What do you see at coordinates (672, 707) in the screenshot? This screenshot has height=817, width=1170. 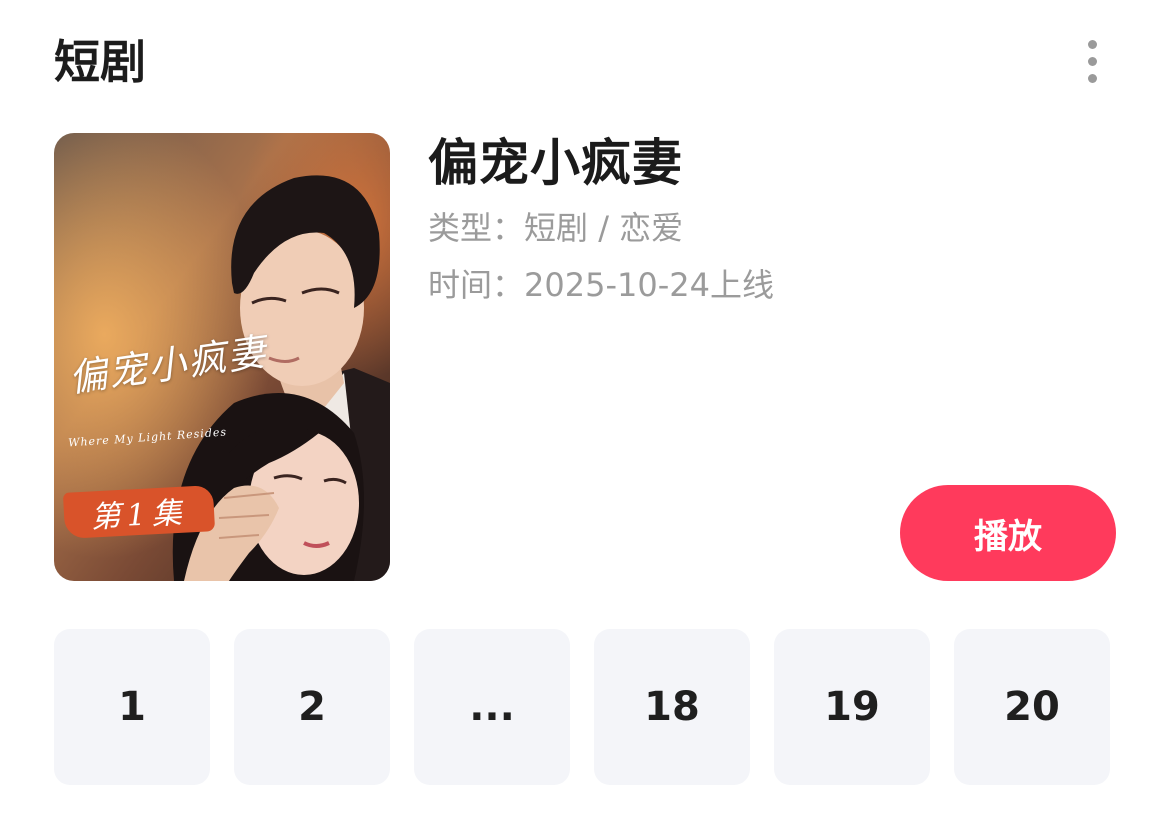 I see `episode-button: 18` at bounding box center [672, 707].